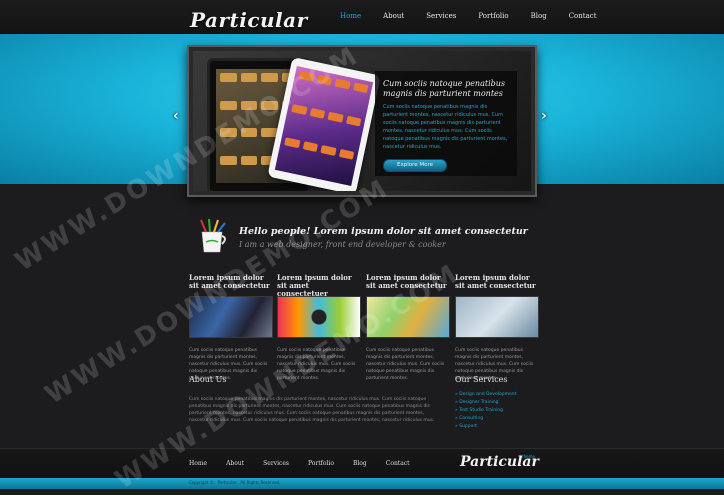  Describe the element at coordinates (485, 403) in the screenshot. I see `service-link: Designer Training` at that location.